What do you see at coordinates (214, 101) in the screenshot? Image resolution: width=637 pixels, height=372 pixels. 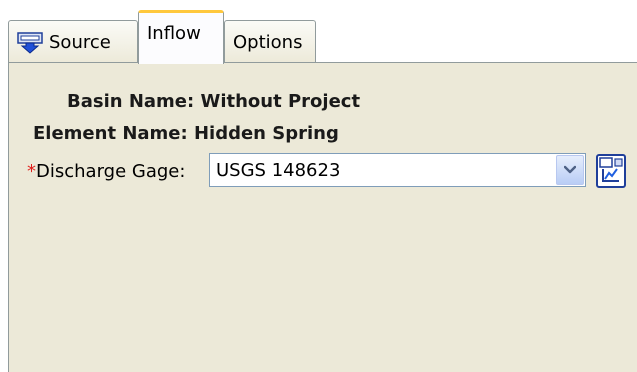 I see `basin-name-label: Basin Name: Without Project` at bounding box center [214, 101].